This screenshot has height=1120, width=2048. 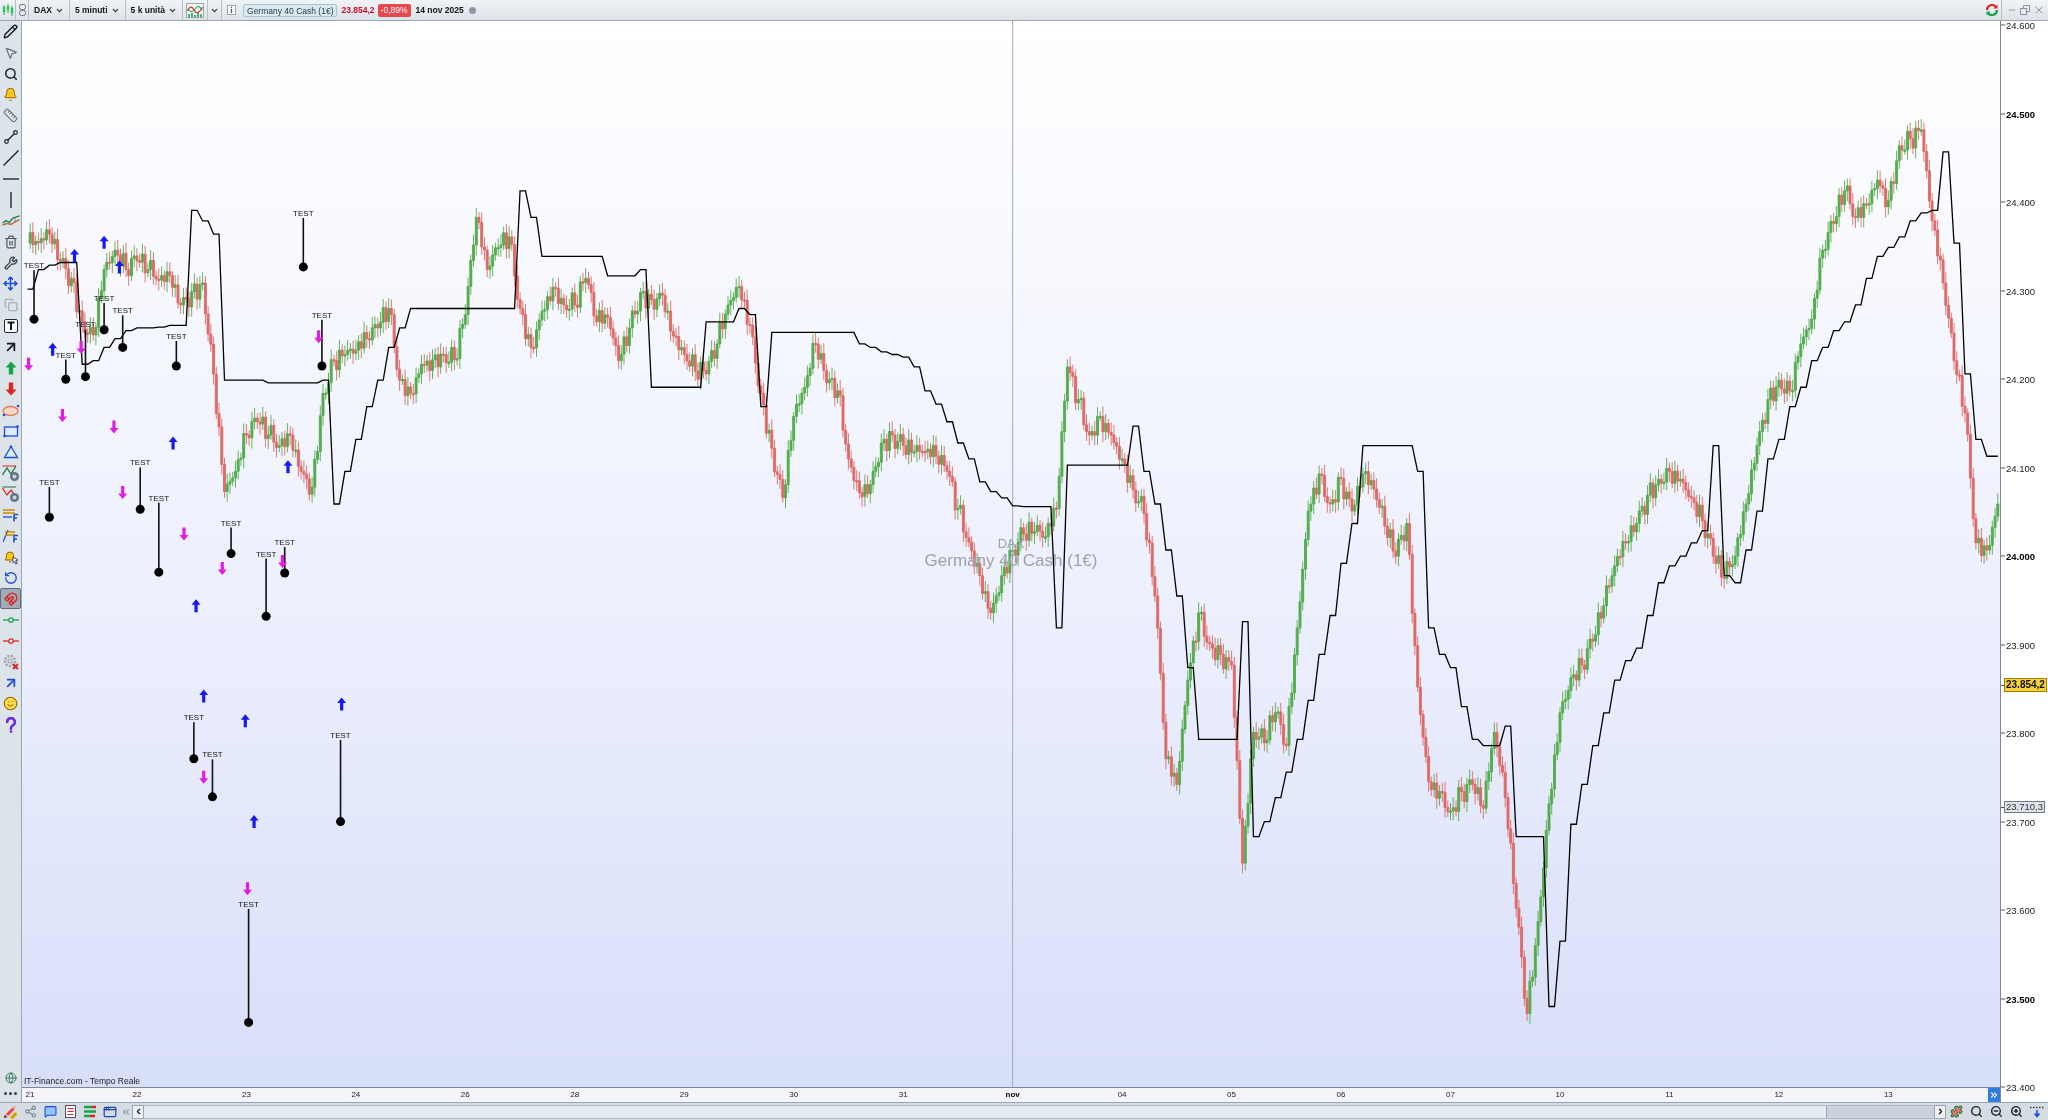 What do you see at coordinates (10, 1111) in the screenshot?
I see `pencil-ruler-icon` at bounding box center [10, 1111].